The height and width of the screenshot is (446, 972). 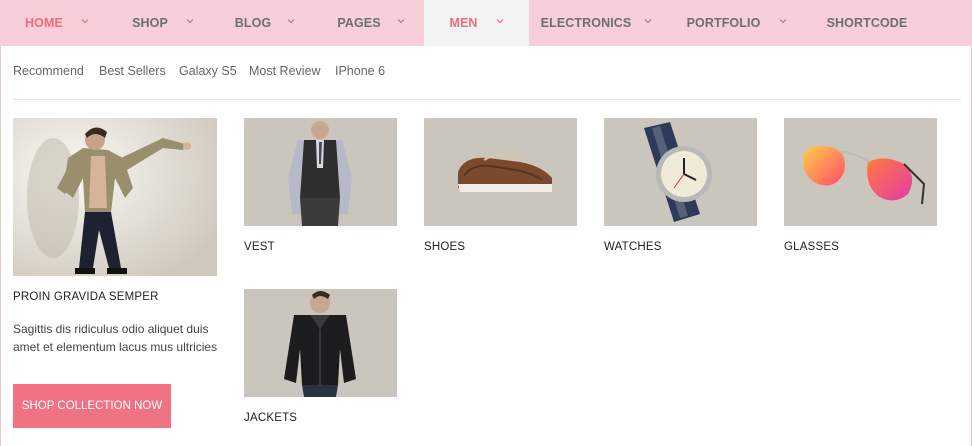 I want to click on product-tile-jackets: JACKETS, so click(x=320, y=356).